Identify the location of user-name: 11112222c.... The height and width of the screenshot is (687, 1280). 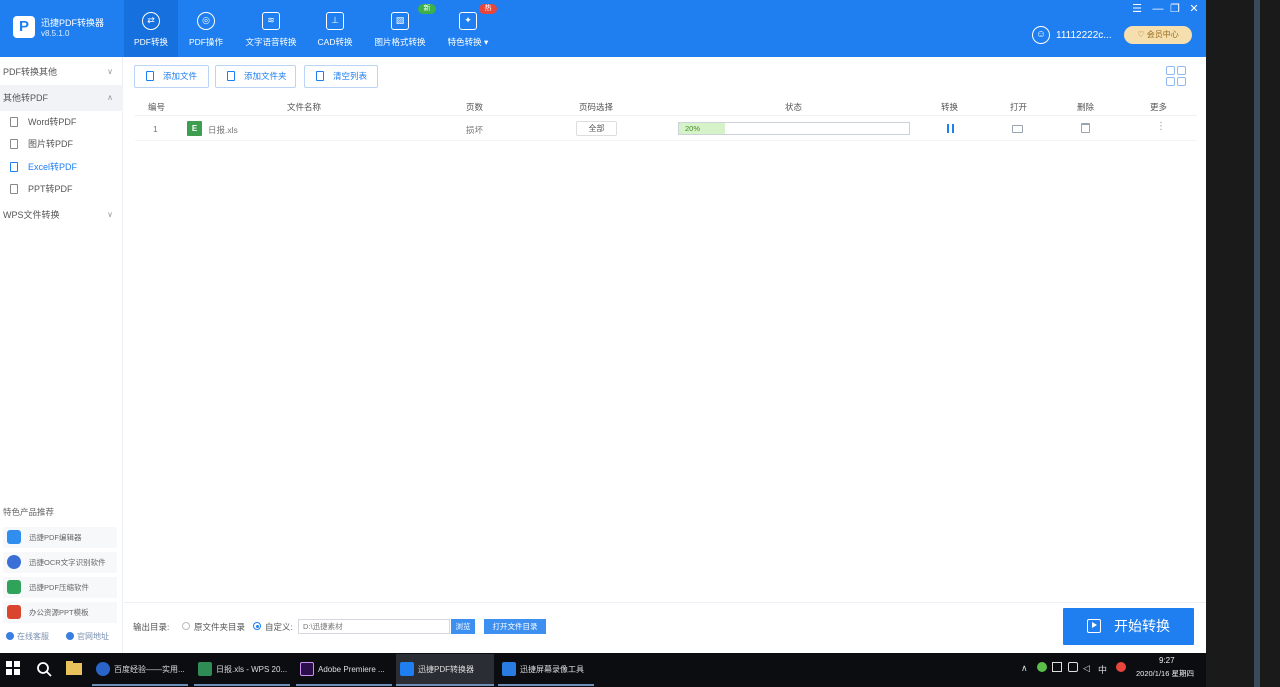
(1084, 35).